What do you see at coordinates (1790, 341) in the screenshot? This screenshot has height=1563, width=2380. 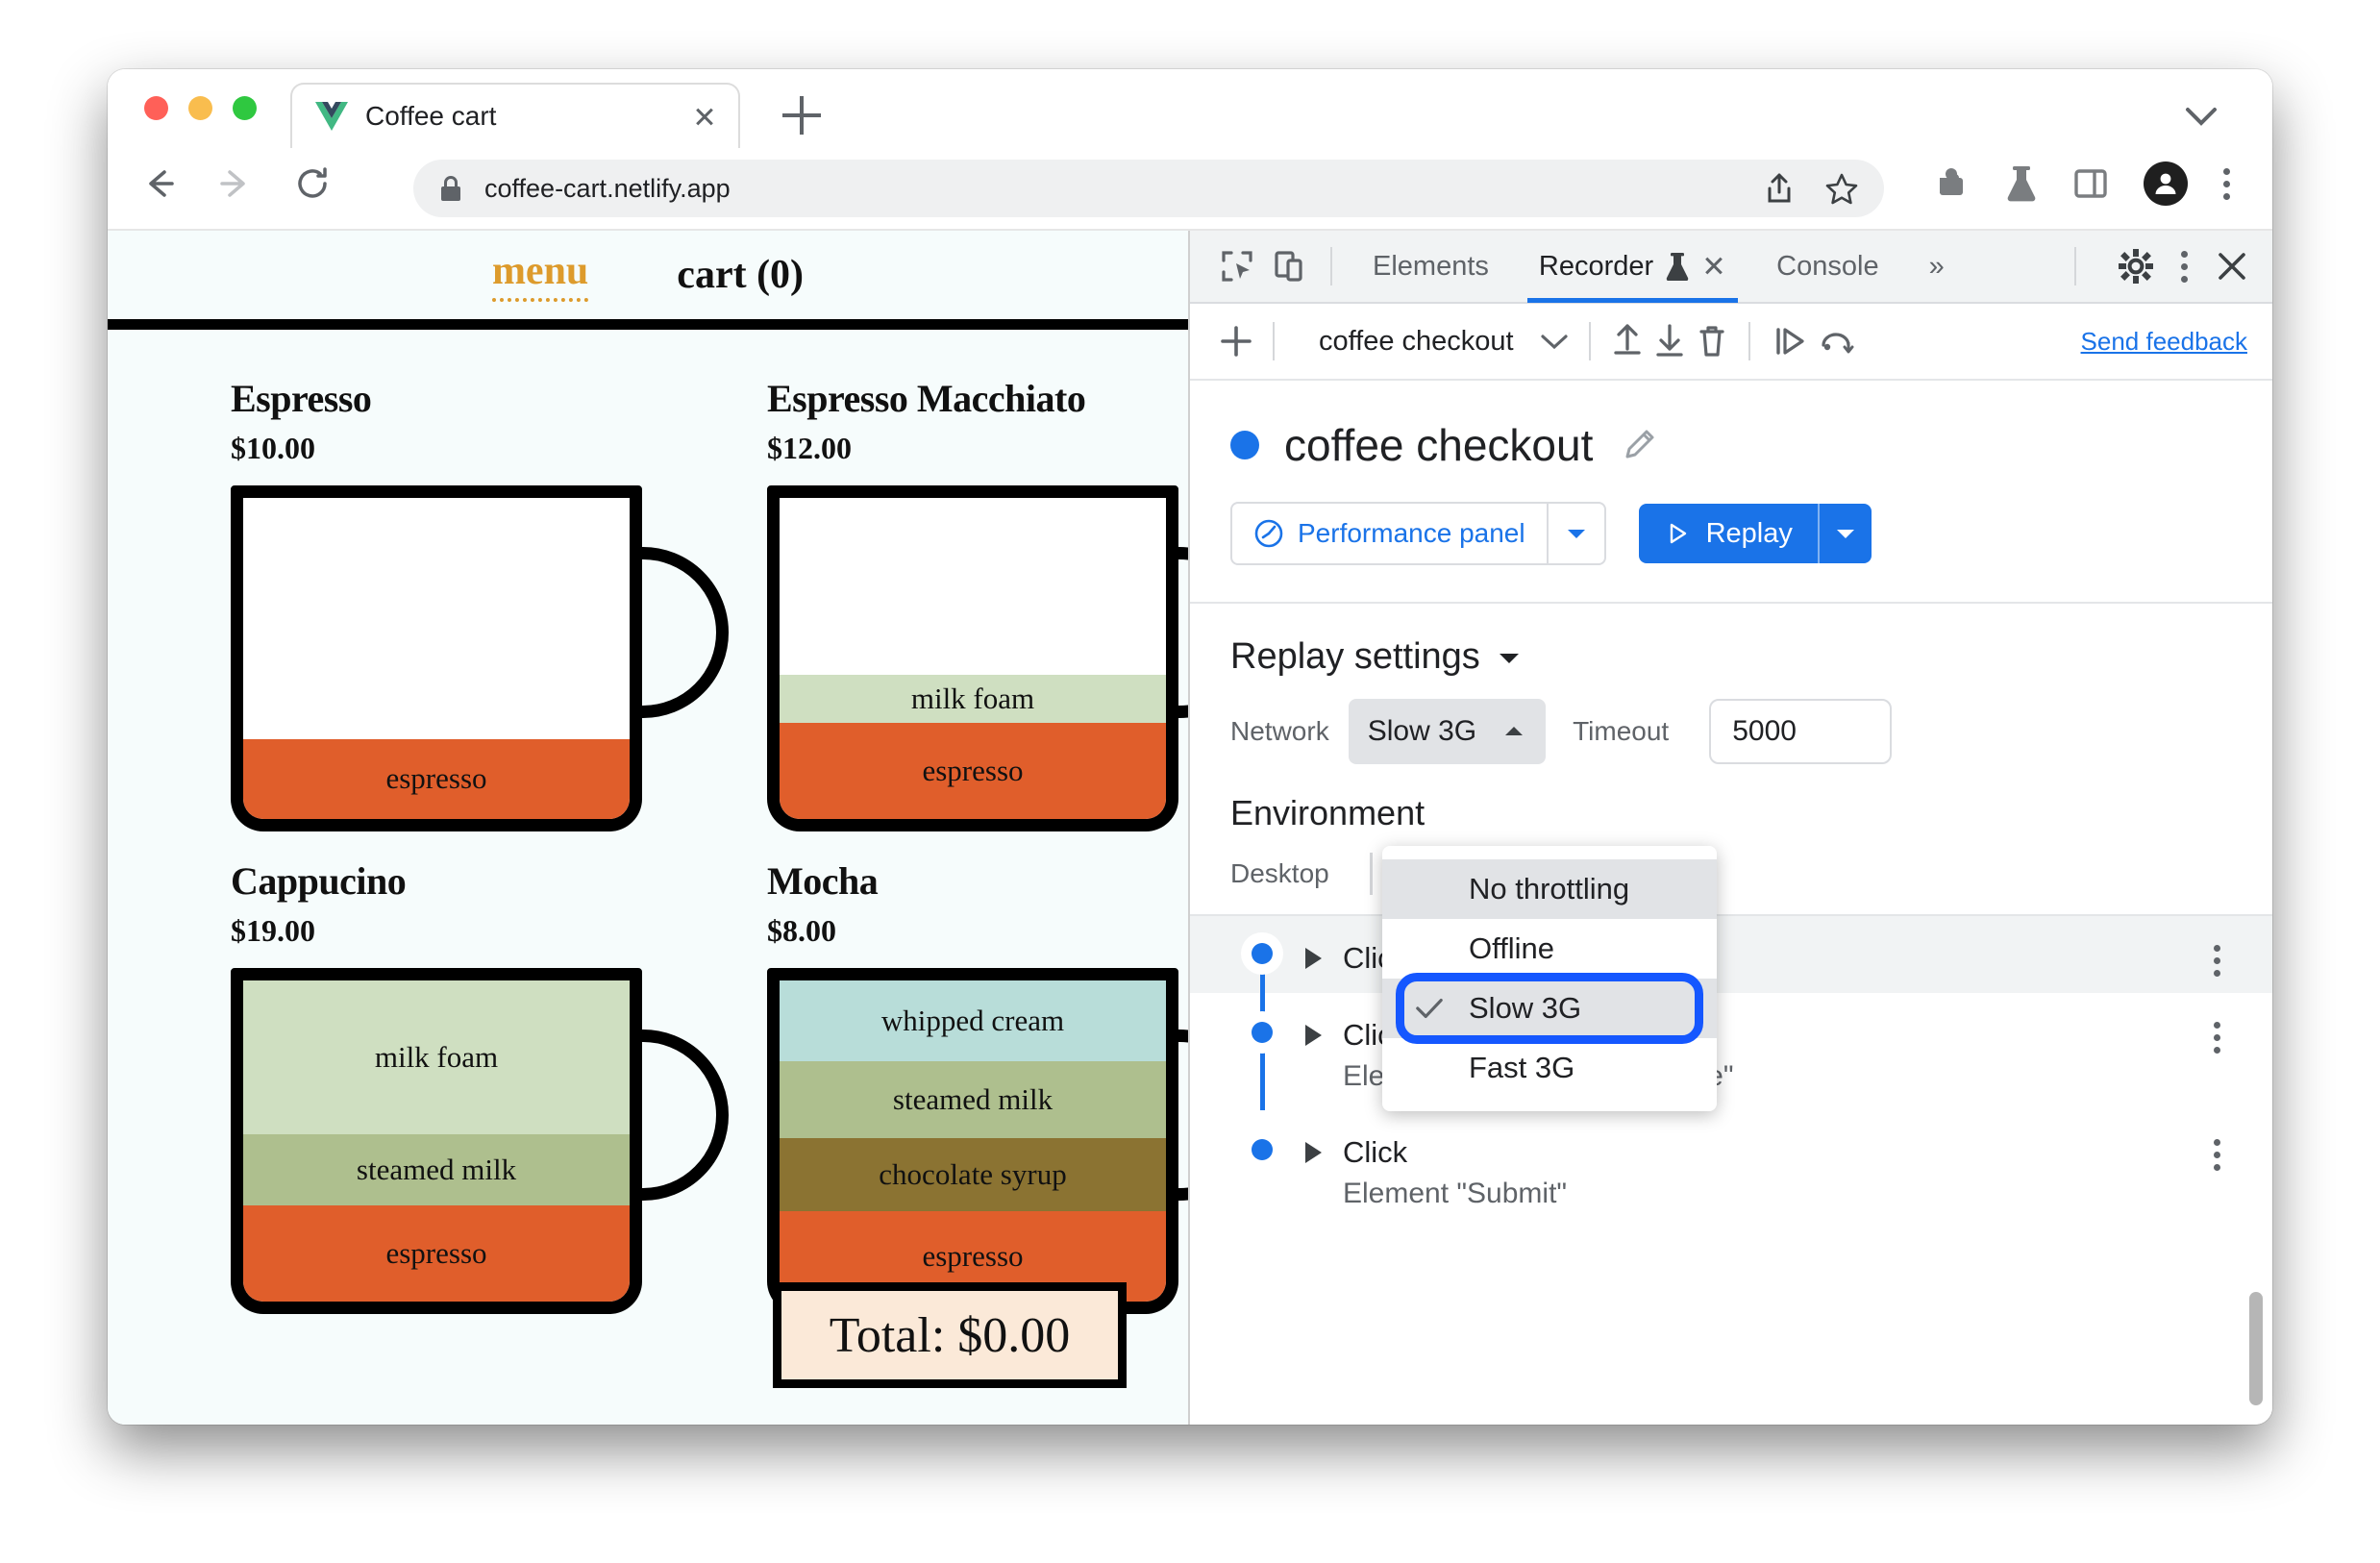 I see `step-by-step-replay-icon` at bounding box center [1790, 341].